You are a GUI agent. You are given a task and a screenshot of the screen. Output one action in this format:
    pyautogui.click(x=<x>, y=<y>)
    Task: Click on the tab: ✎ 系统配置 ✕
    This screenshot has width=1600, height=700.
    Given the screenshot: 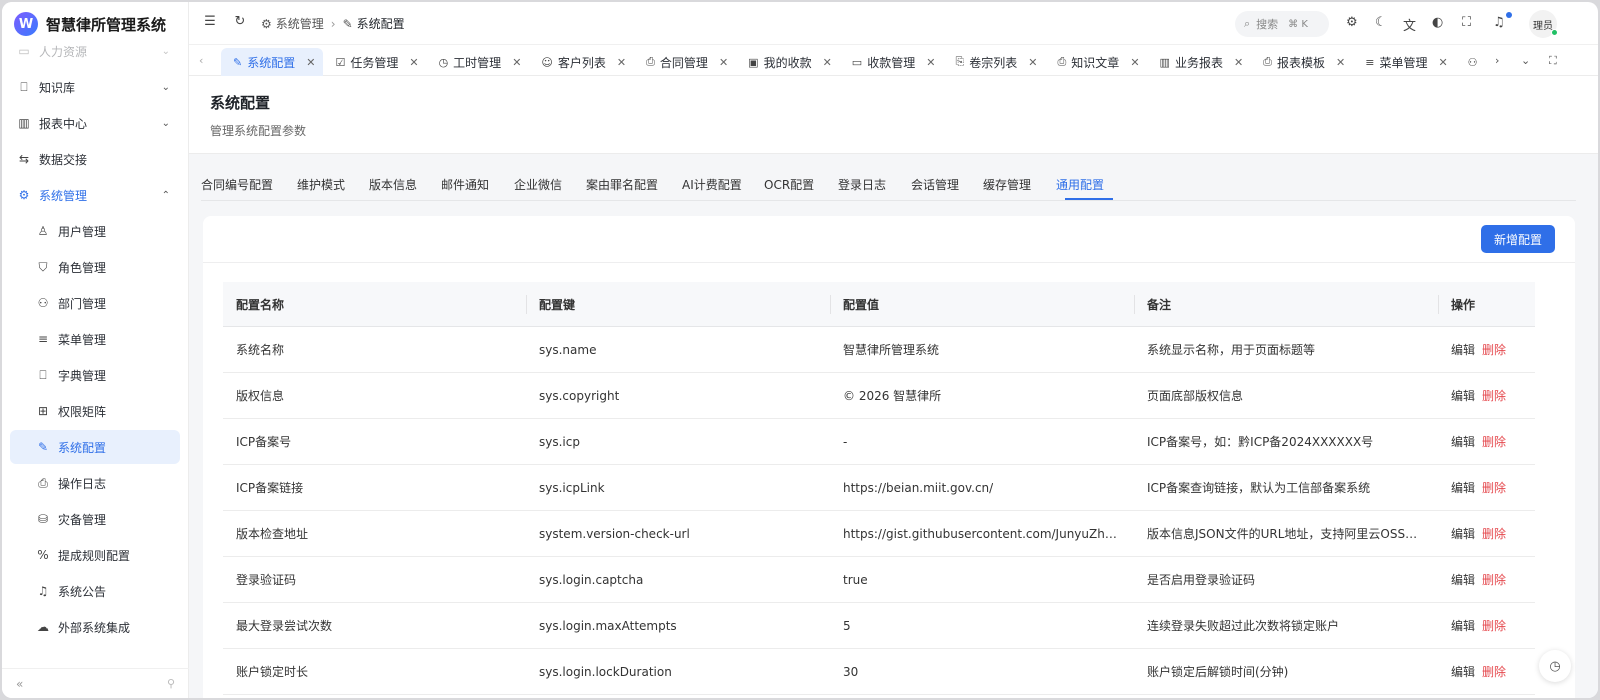 What is the action you would take?
    pyautogui.click(x=272, y=62)
    